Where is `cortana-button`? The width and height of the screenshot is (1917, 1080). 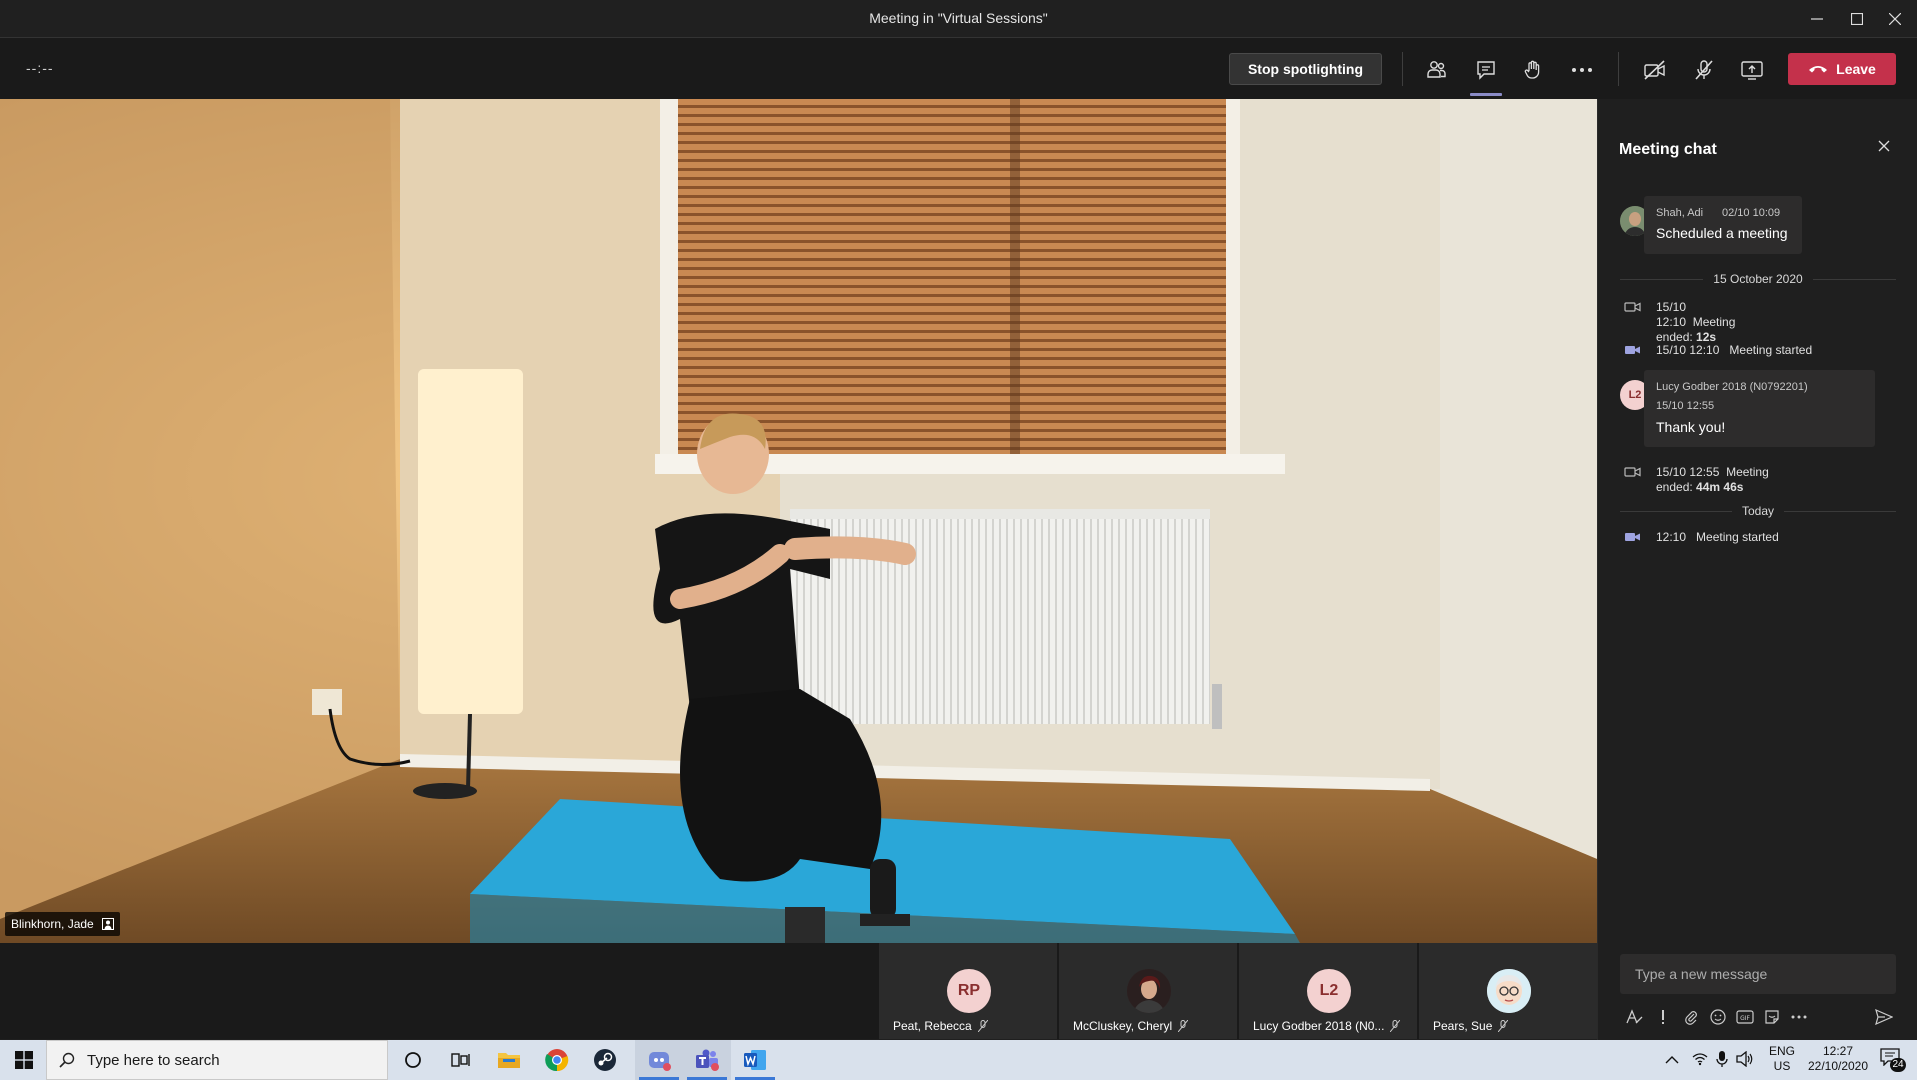
cortana-button is located at coordinates (413, 1060).